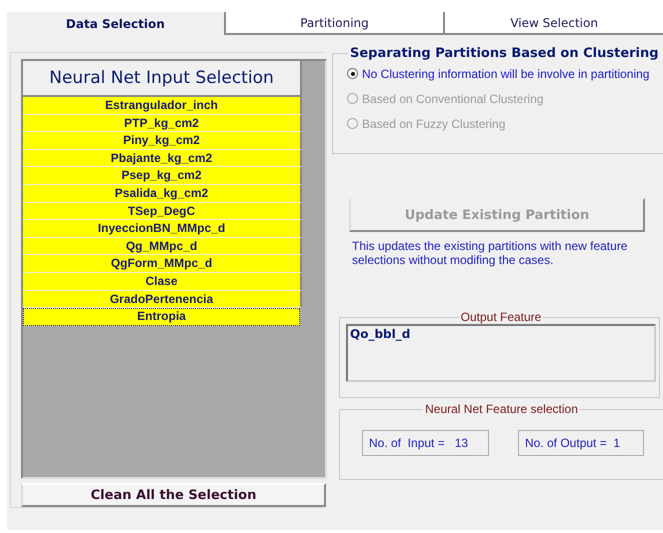 Image resolution: width=663 pixels, height=533 pixels. I want to click on list-item: Pbajante_kg_cm2, so click(162, 159).